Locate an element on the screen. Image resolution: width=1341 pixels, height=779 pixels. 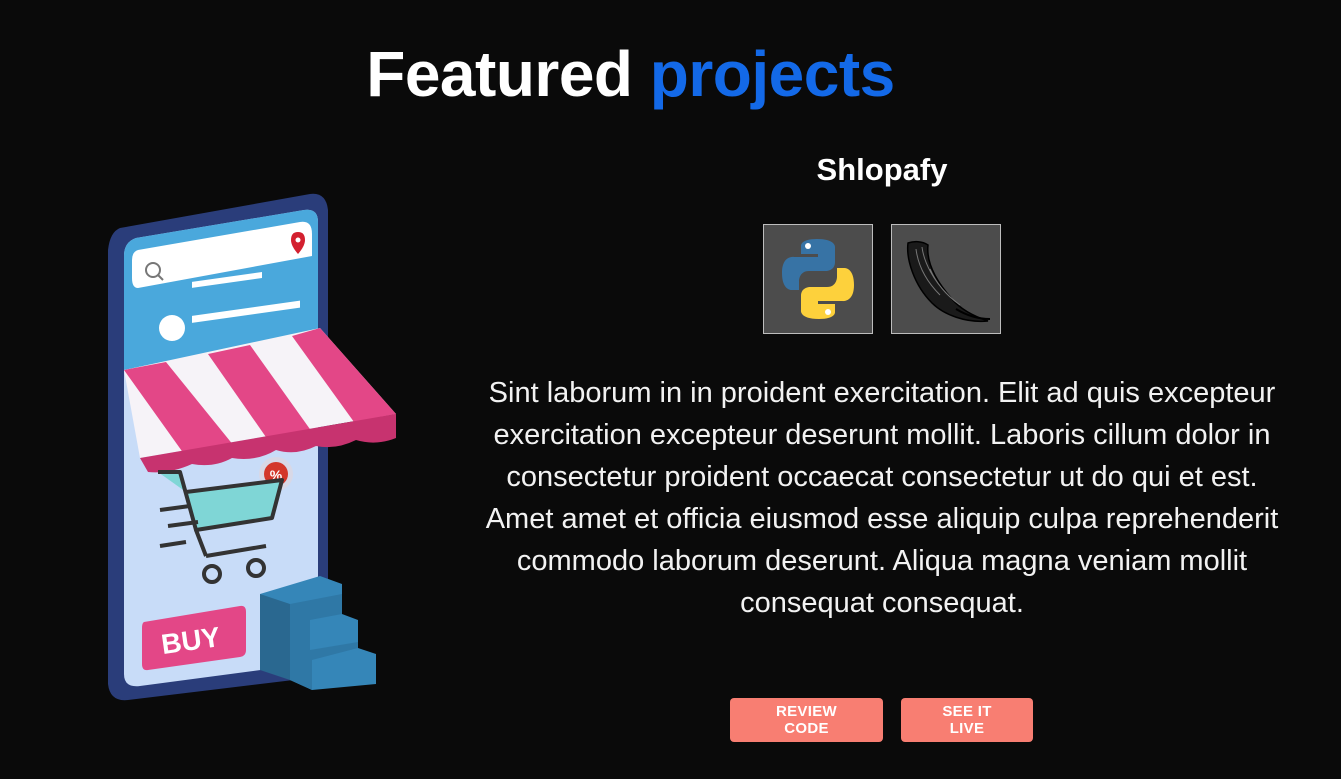
project-actions: REVIEW CODE SEE IT LIVE is located at coordinates (881, 720).